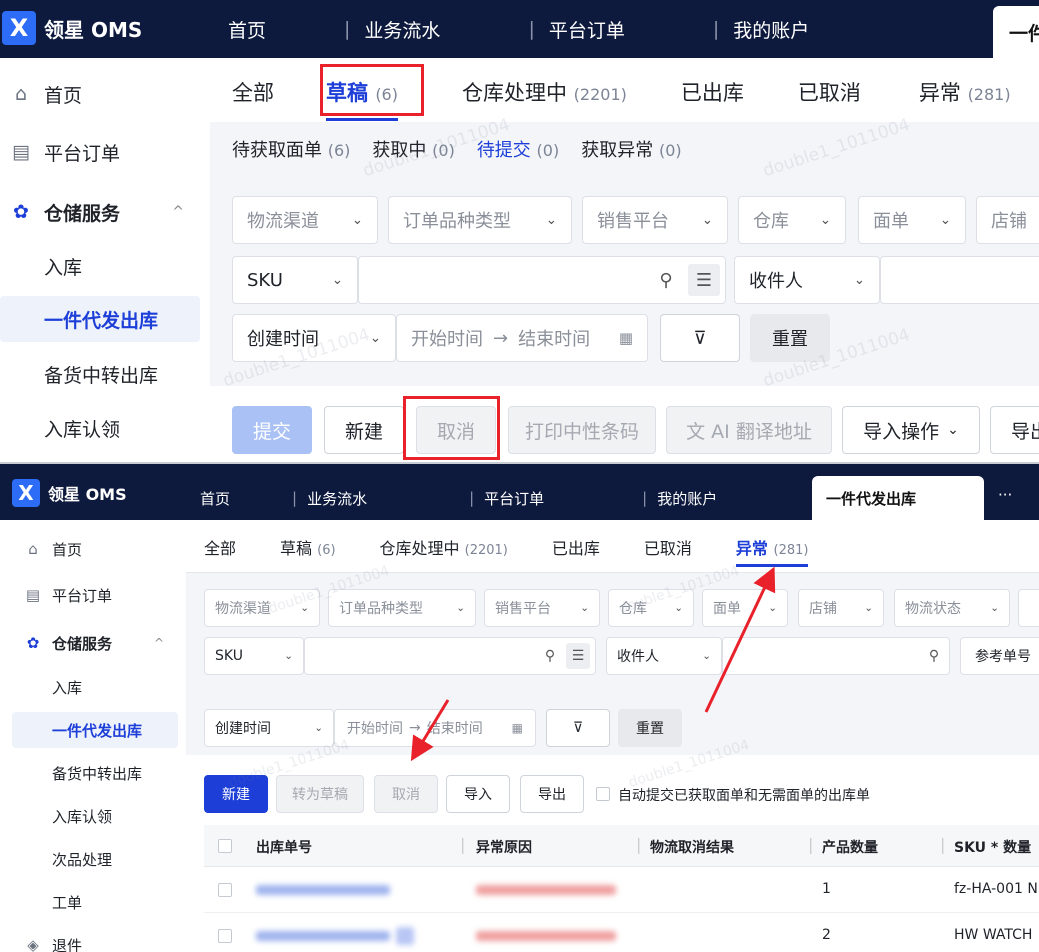  What do you see at coordinates (41, 941) in the screenshot?
I see `sidebar-item-returns: ◈ 退件` at bounding box center [41, 941].